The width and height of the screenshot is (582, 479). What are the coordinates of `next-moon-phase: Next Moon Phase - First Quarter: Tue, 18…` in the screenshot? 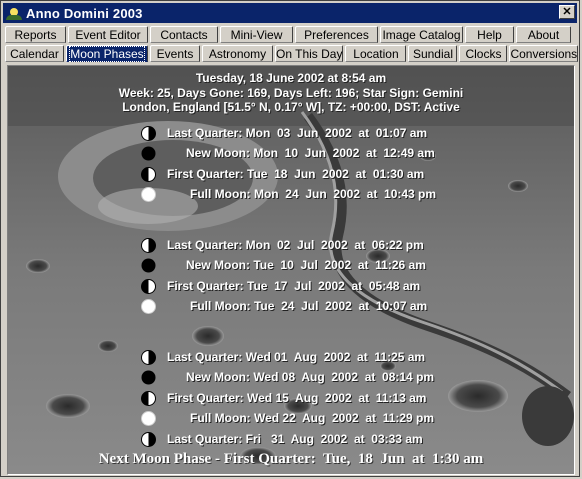 It's located at (291, 459).